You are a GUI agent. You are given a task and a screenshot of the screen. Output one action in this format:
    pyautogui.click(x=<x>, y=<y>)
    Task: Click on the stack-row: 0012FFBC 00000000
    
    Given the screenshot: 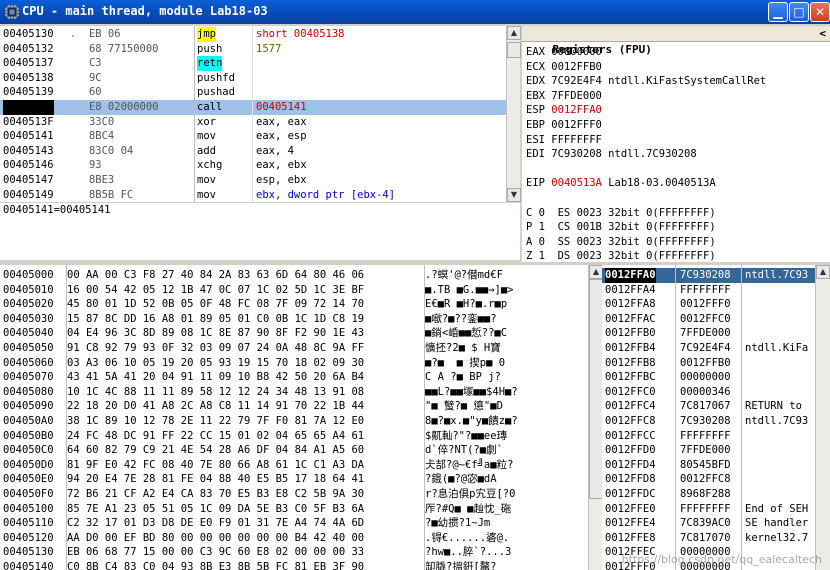 What is the action you would take?
    pyautogui.click(x=708, y=377)
    